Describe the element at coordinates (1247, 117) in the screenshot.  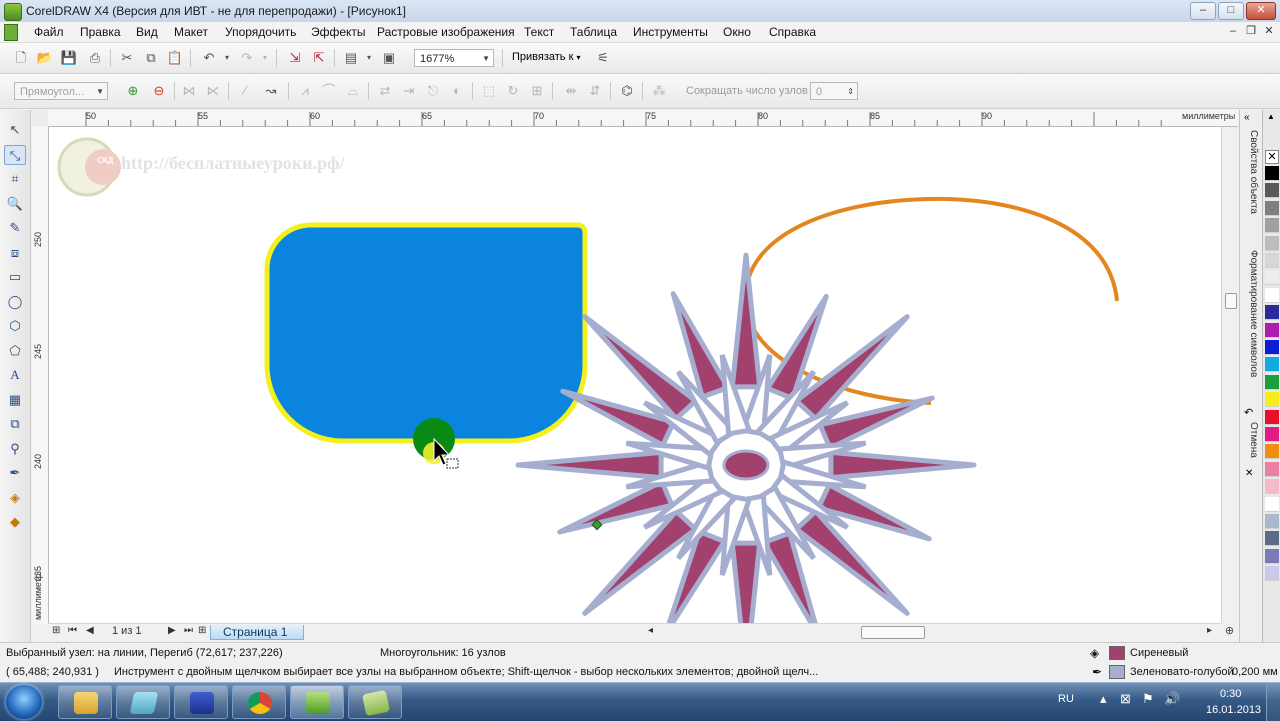
I see `docker-collapse-icon: «` at that location.